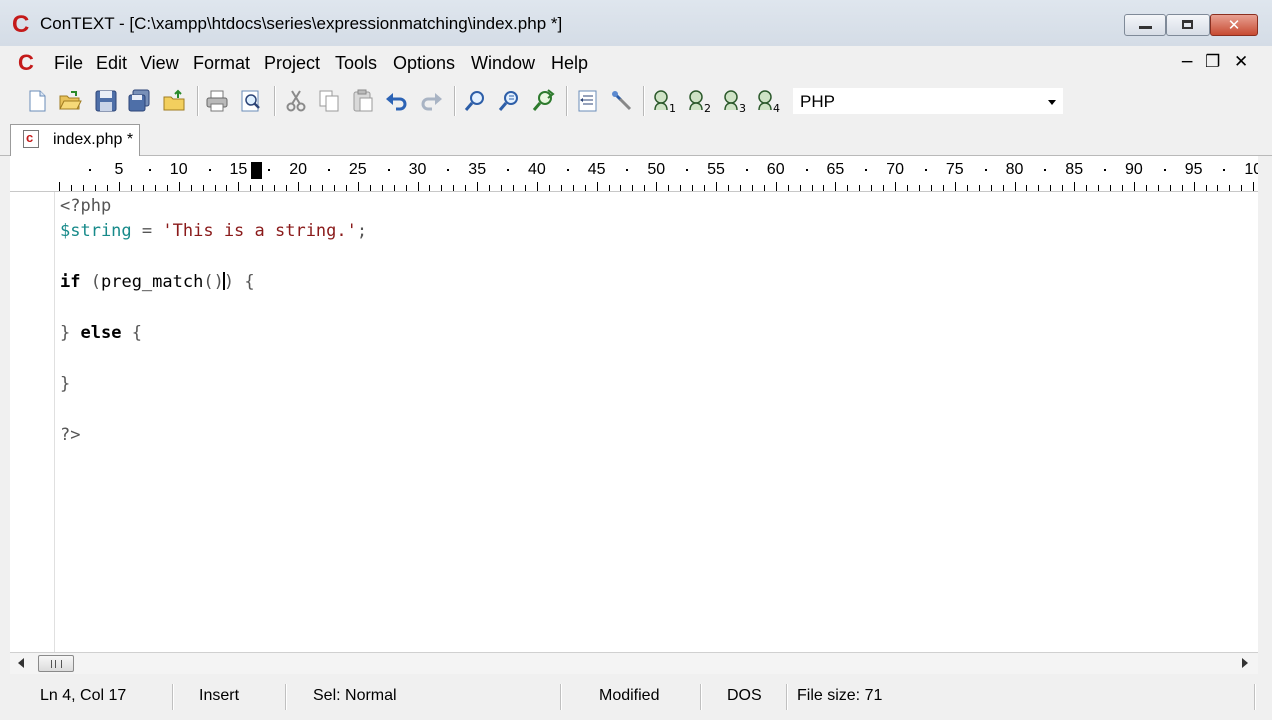 This screenshot has width=1272, height=720. What do you see at coordinates (424, 63) in the screenshot?
I see `menu-options: Options` at bounding box center [424, 63].